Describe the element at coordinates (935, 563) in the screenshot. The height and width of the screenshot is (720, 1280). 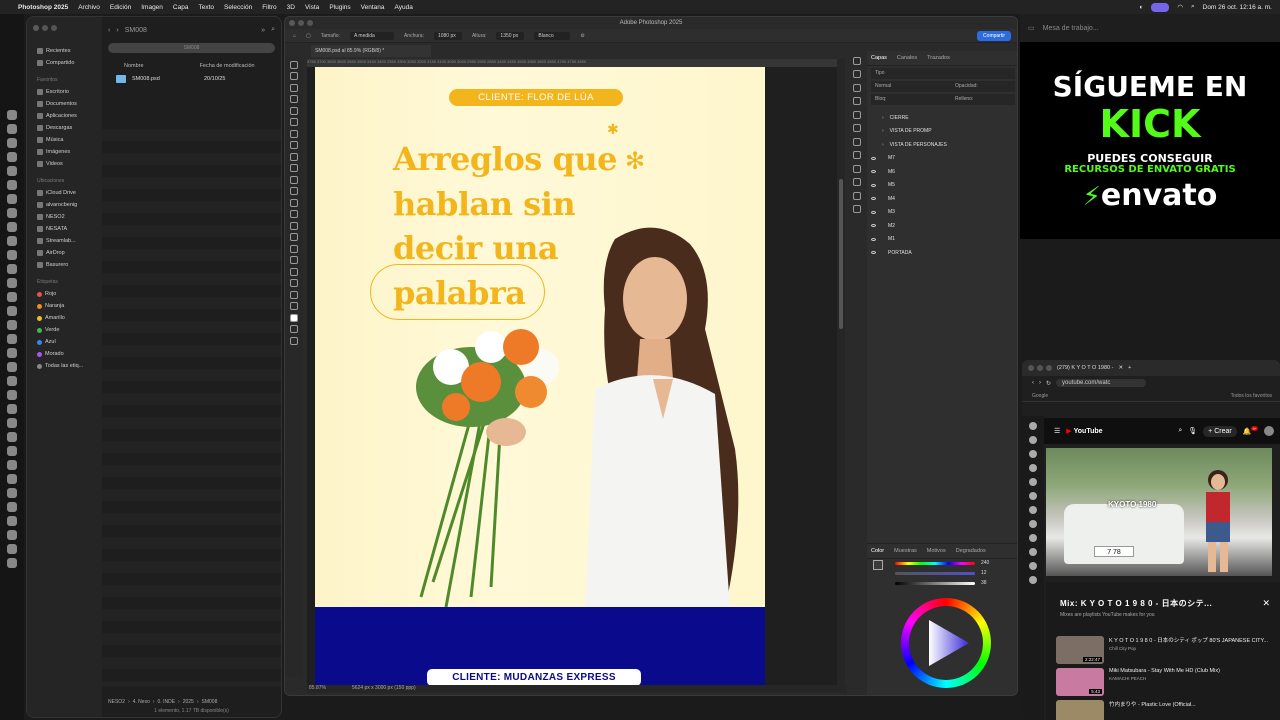
I see `hue-slider` at that location.